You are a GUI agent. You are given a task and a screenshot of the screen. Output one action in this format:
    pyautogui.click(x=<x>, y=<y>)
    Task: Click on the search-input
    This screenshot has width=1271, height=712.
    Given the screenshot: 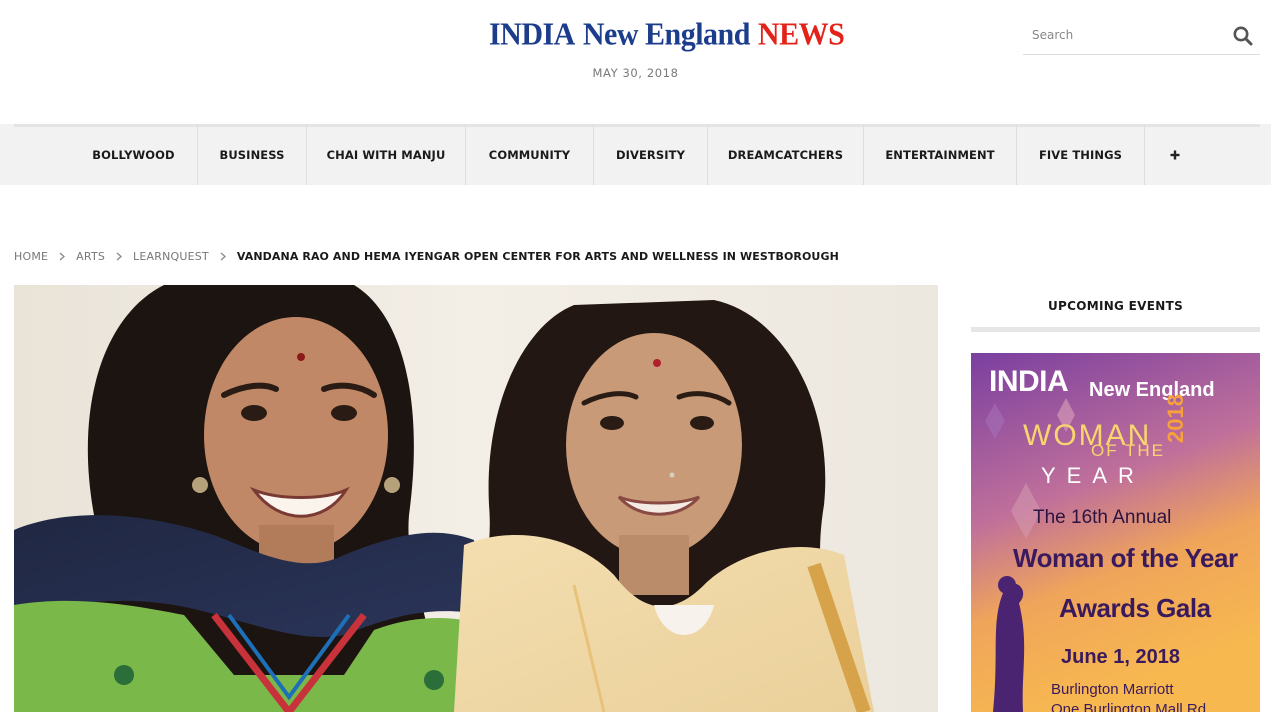 What is the action you would take?
    pyautogui.click(x=1123, y=35)
    